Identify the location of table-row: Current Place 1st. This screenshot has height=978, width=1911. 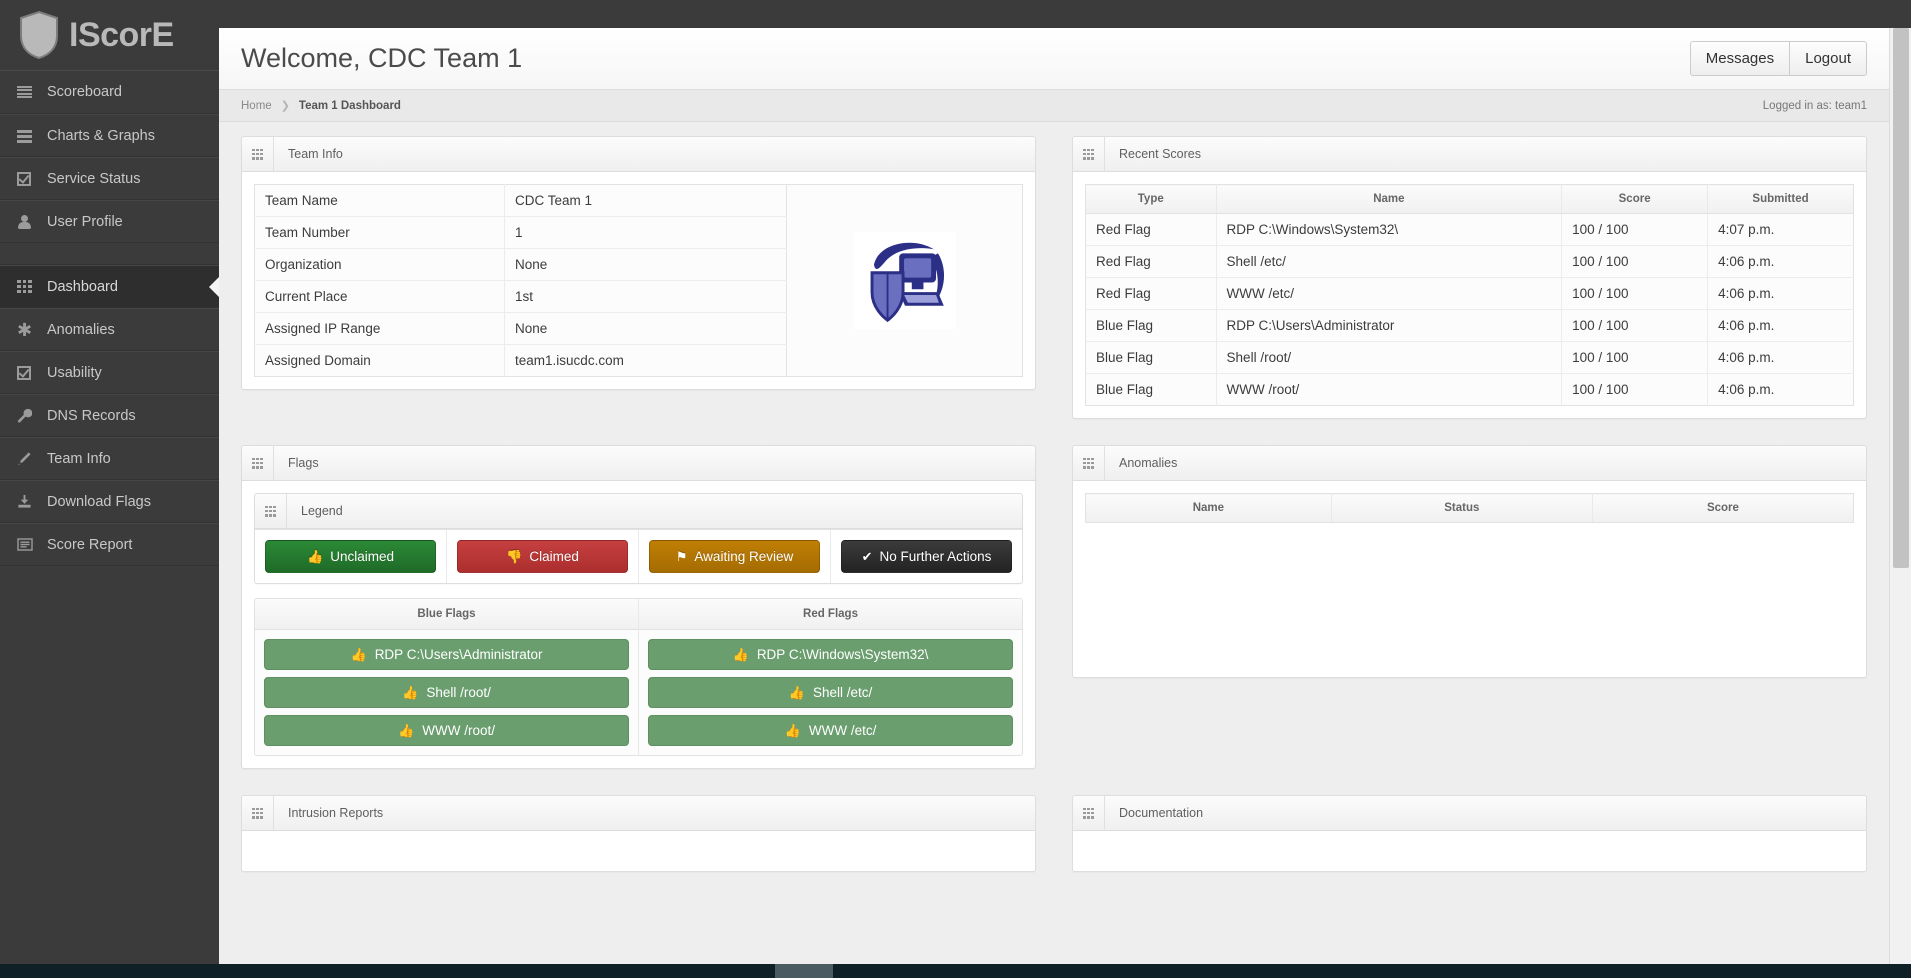
(520, 296).